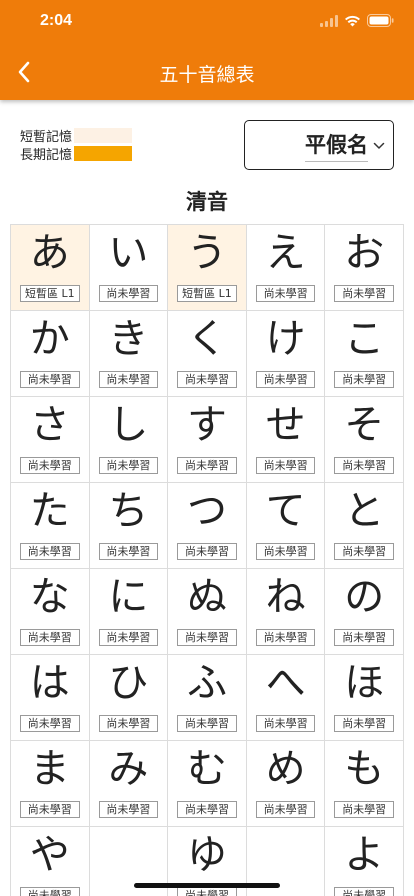 The height and width of the screenshot is (896, 414). I want to click on kana-char: と, so click(364, 511).